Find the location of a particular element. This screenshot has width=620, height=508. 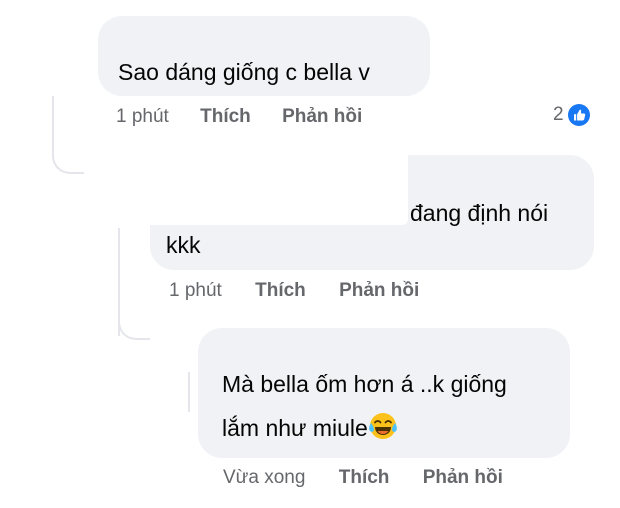

face-with-tears-of-joy-icon is located at coordinates (383, 426).